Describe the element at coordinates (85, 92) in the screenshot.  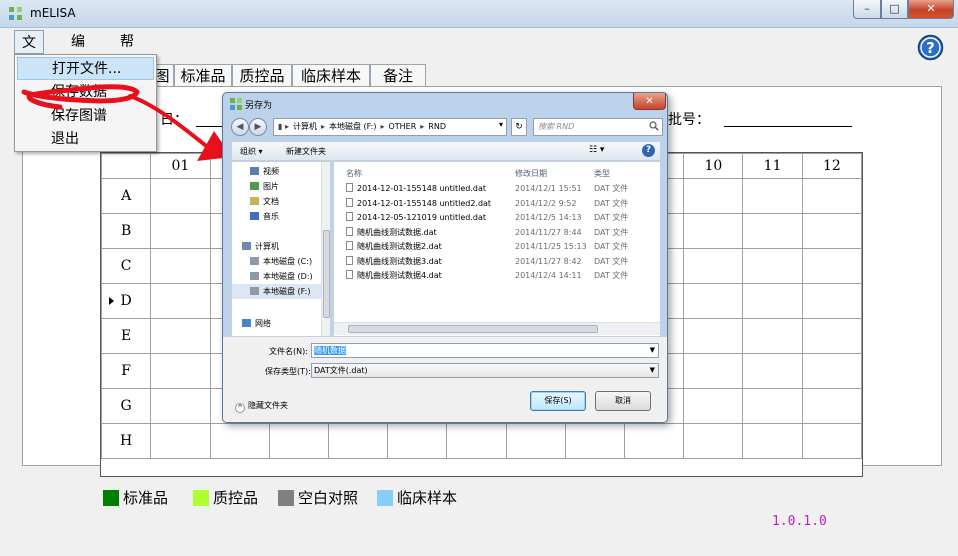
I see `menu-item-save-data: 保存数据` at that location.